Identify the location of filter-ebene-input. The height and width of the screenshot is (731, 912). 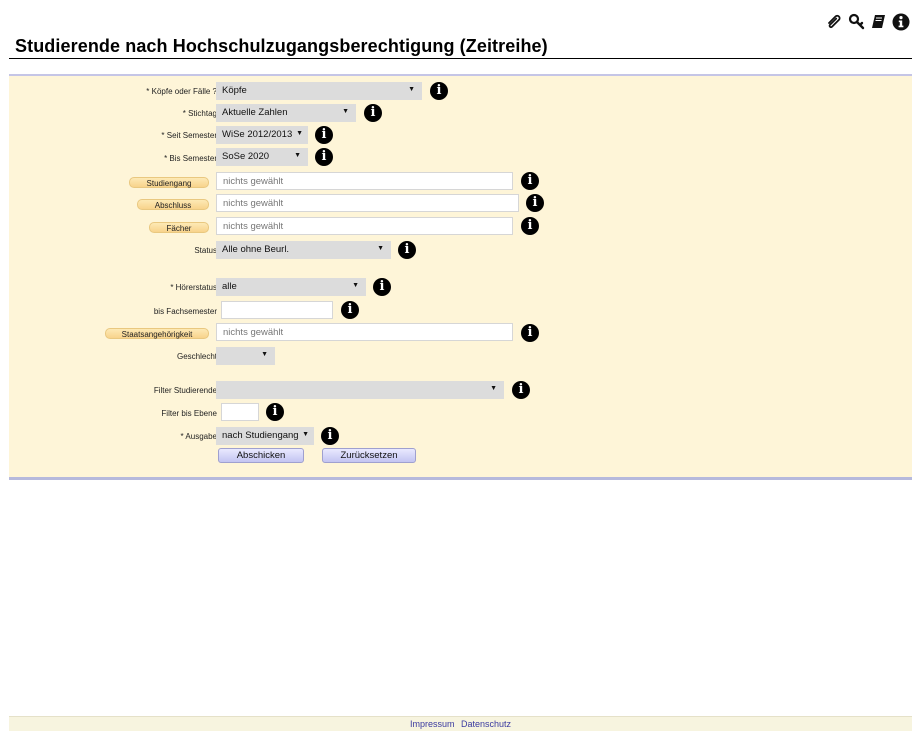
(240, 412).